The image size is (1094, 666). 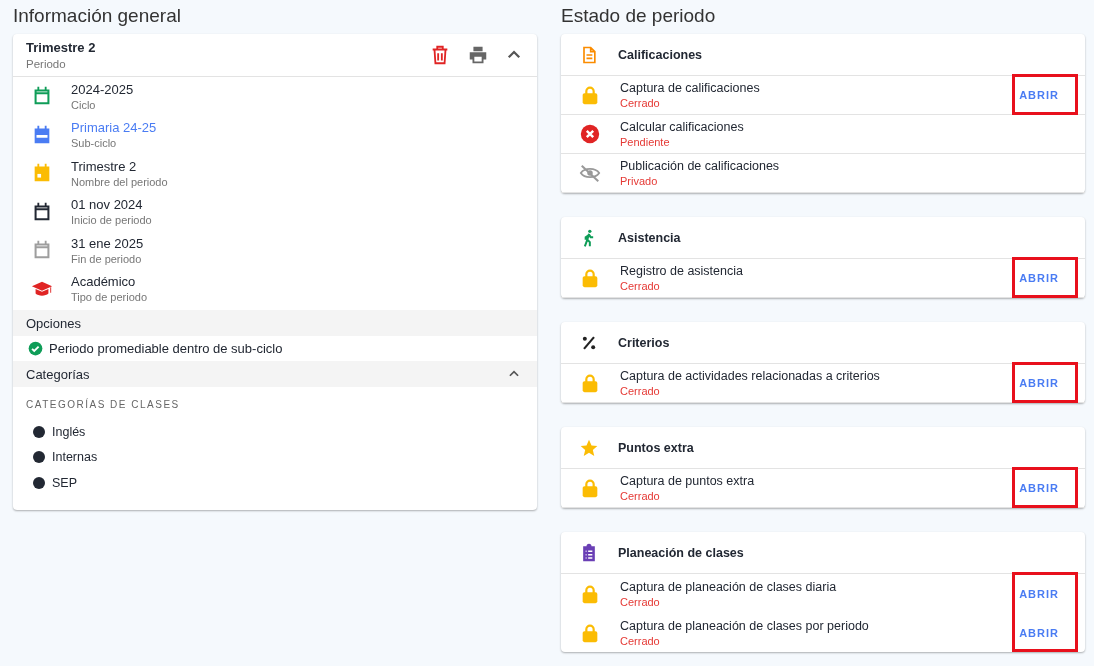 I want to click on card-title: Puntos extra, so click(x=656, y=447).